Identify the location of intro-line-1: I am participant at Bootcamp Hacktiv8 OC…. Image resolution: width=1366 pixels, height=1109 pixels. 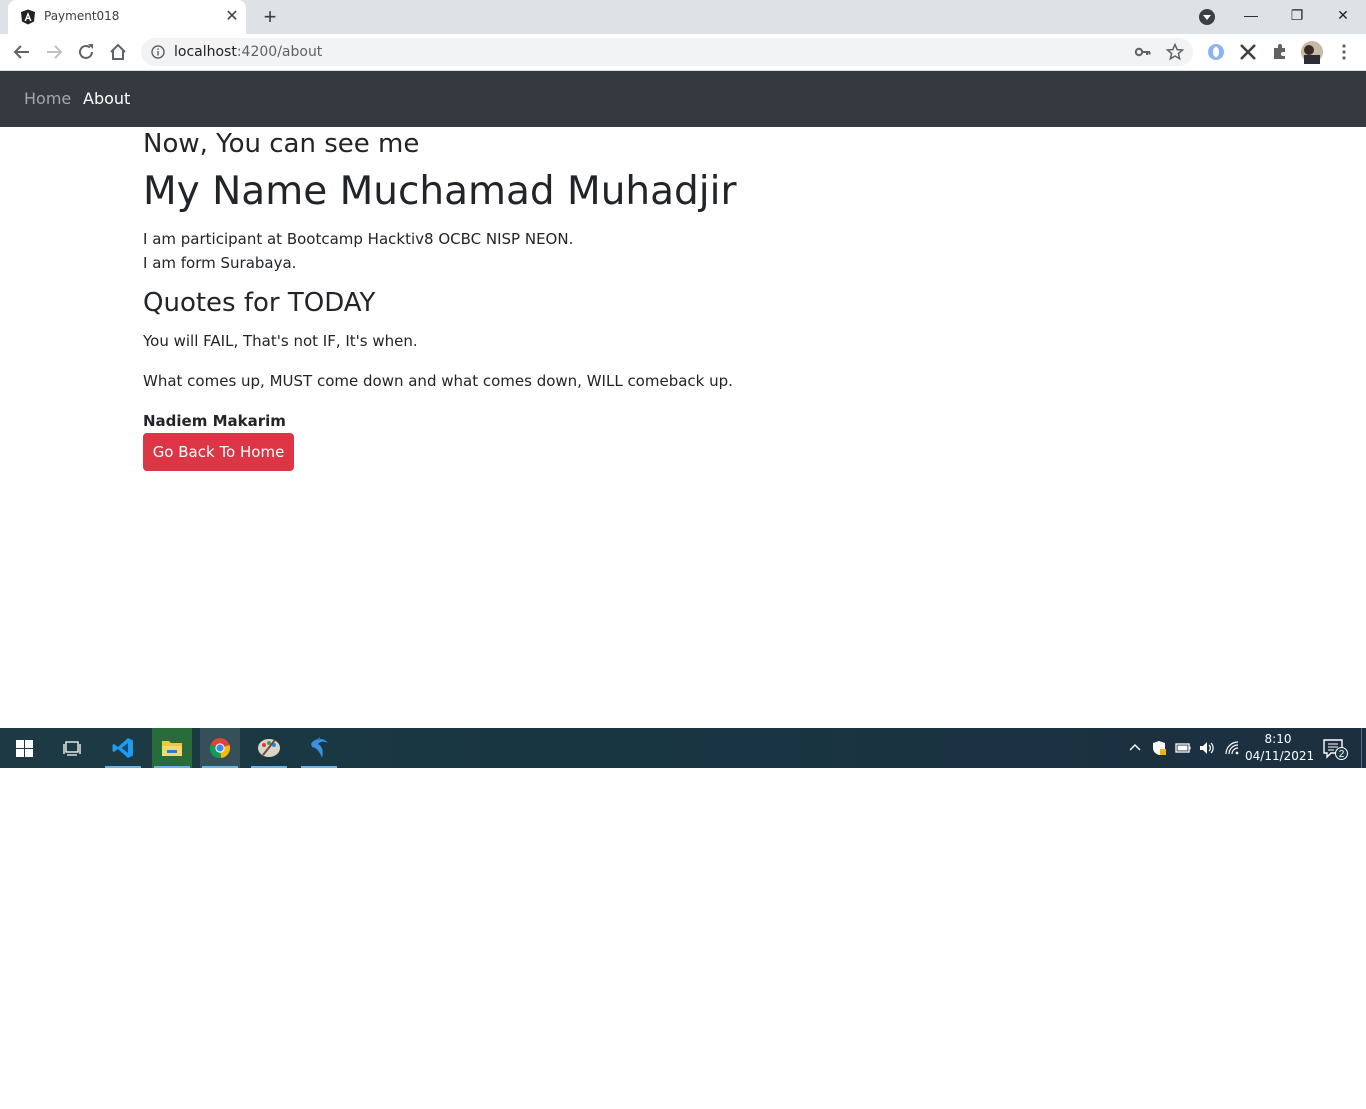
(358, 239).